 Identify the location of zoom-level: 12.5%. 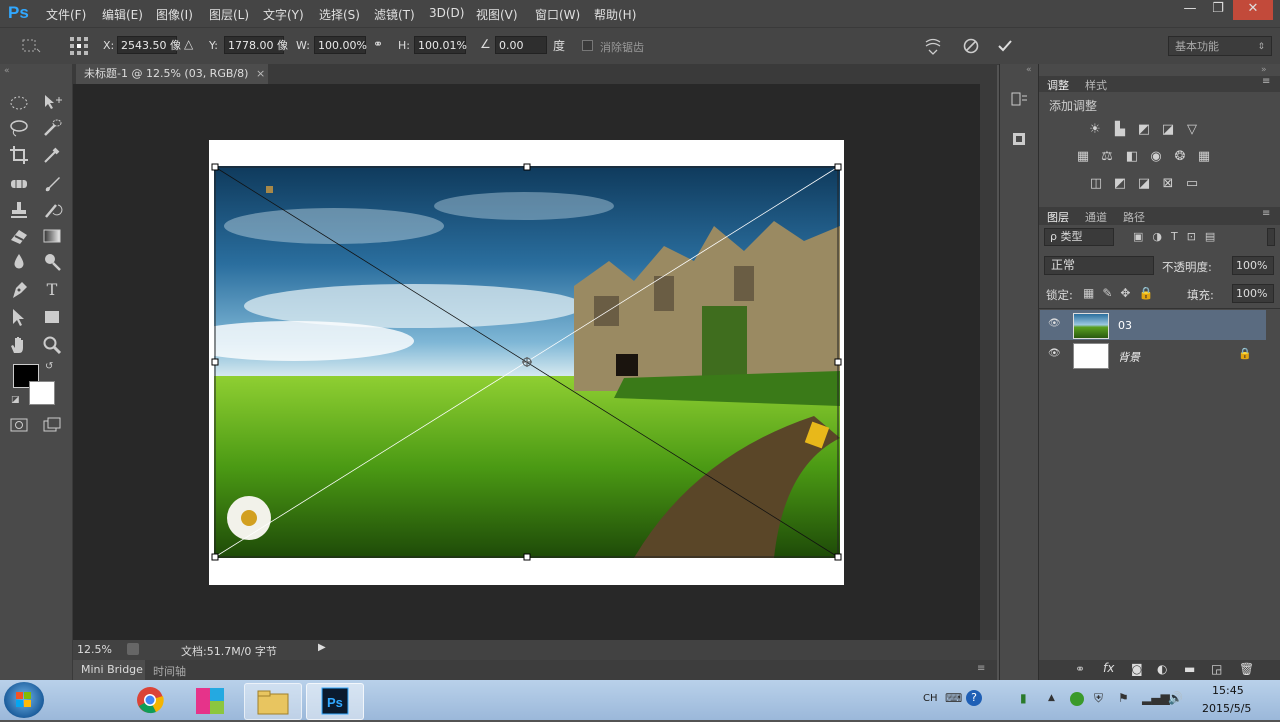
(94, 649).